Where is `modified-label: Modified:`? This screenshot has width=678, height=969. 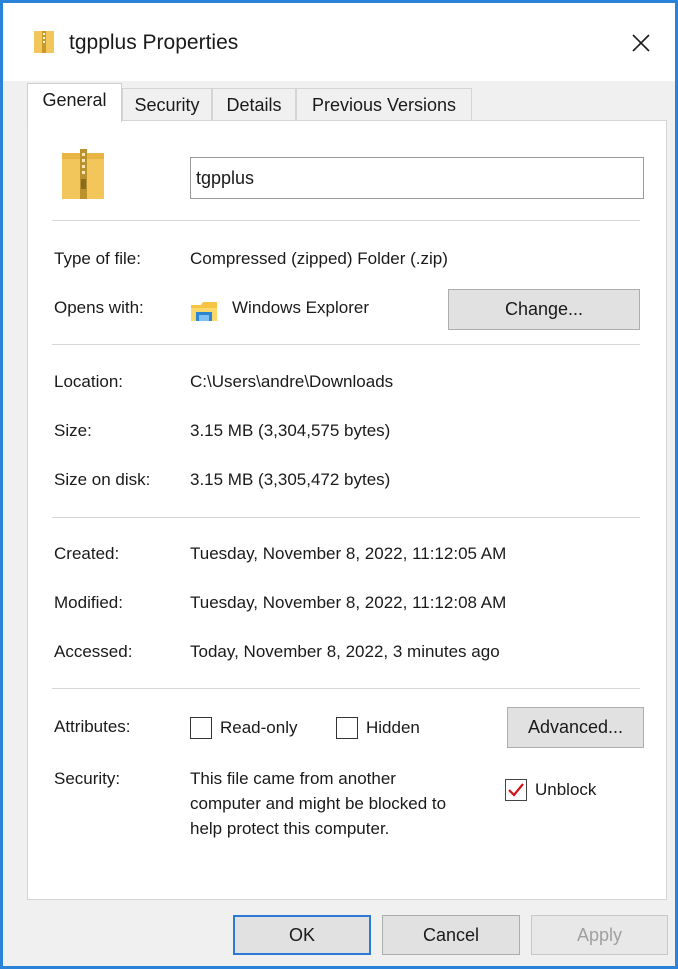 modified-label: Modified: is located at coordinates (88, 602).